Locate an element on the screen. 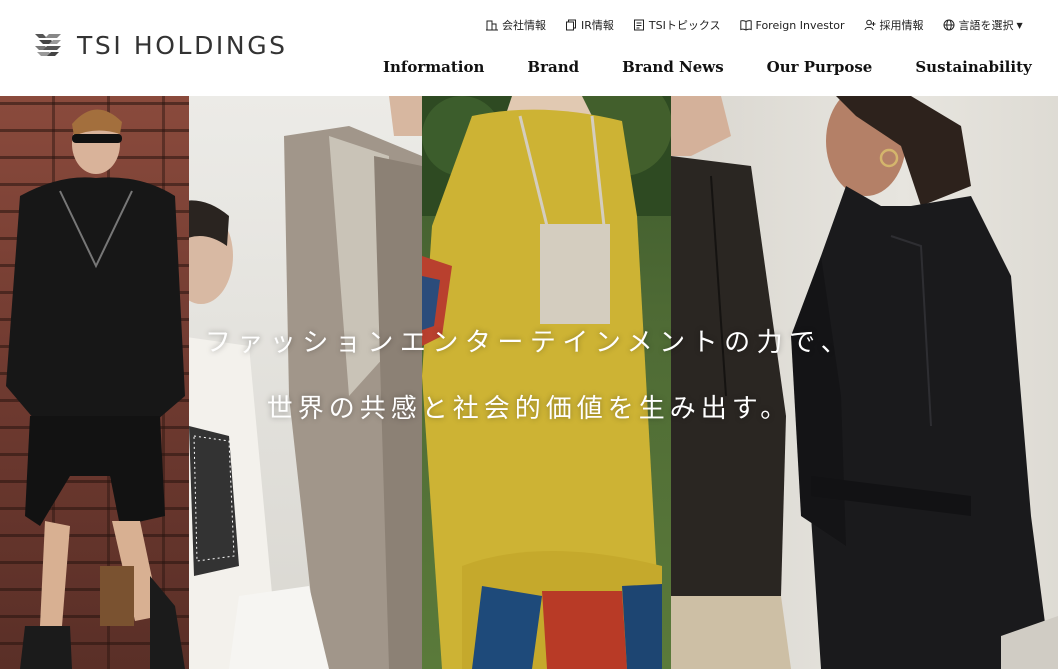  logo-mark-icon is located at coordinates (48, 45).